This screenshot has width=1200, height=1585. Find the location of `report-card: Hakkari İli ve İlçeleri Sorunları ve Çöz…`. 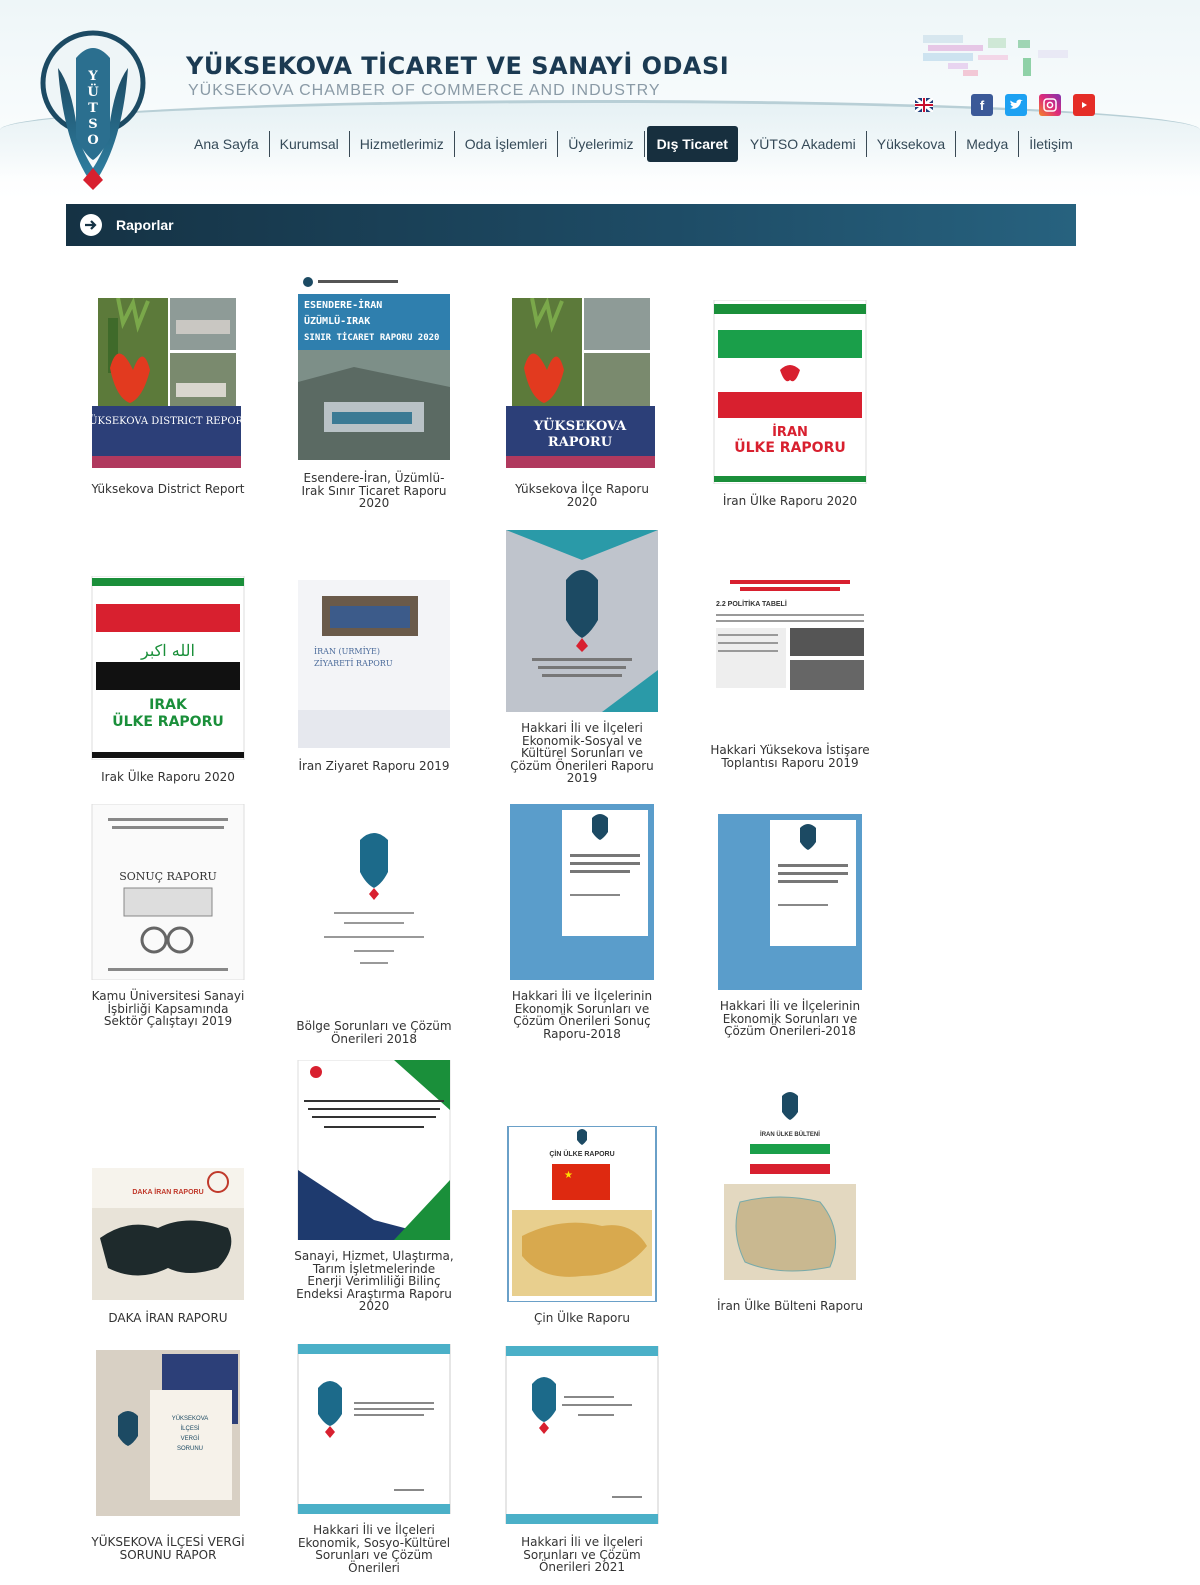

report-card: Hakkari İli ve İlçeleri Sorunları ve Çöz… is located at coordinates (582, 1465).